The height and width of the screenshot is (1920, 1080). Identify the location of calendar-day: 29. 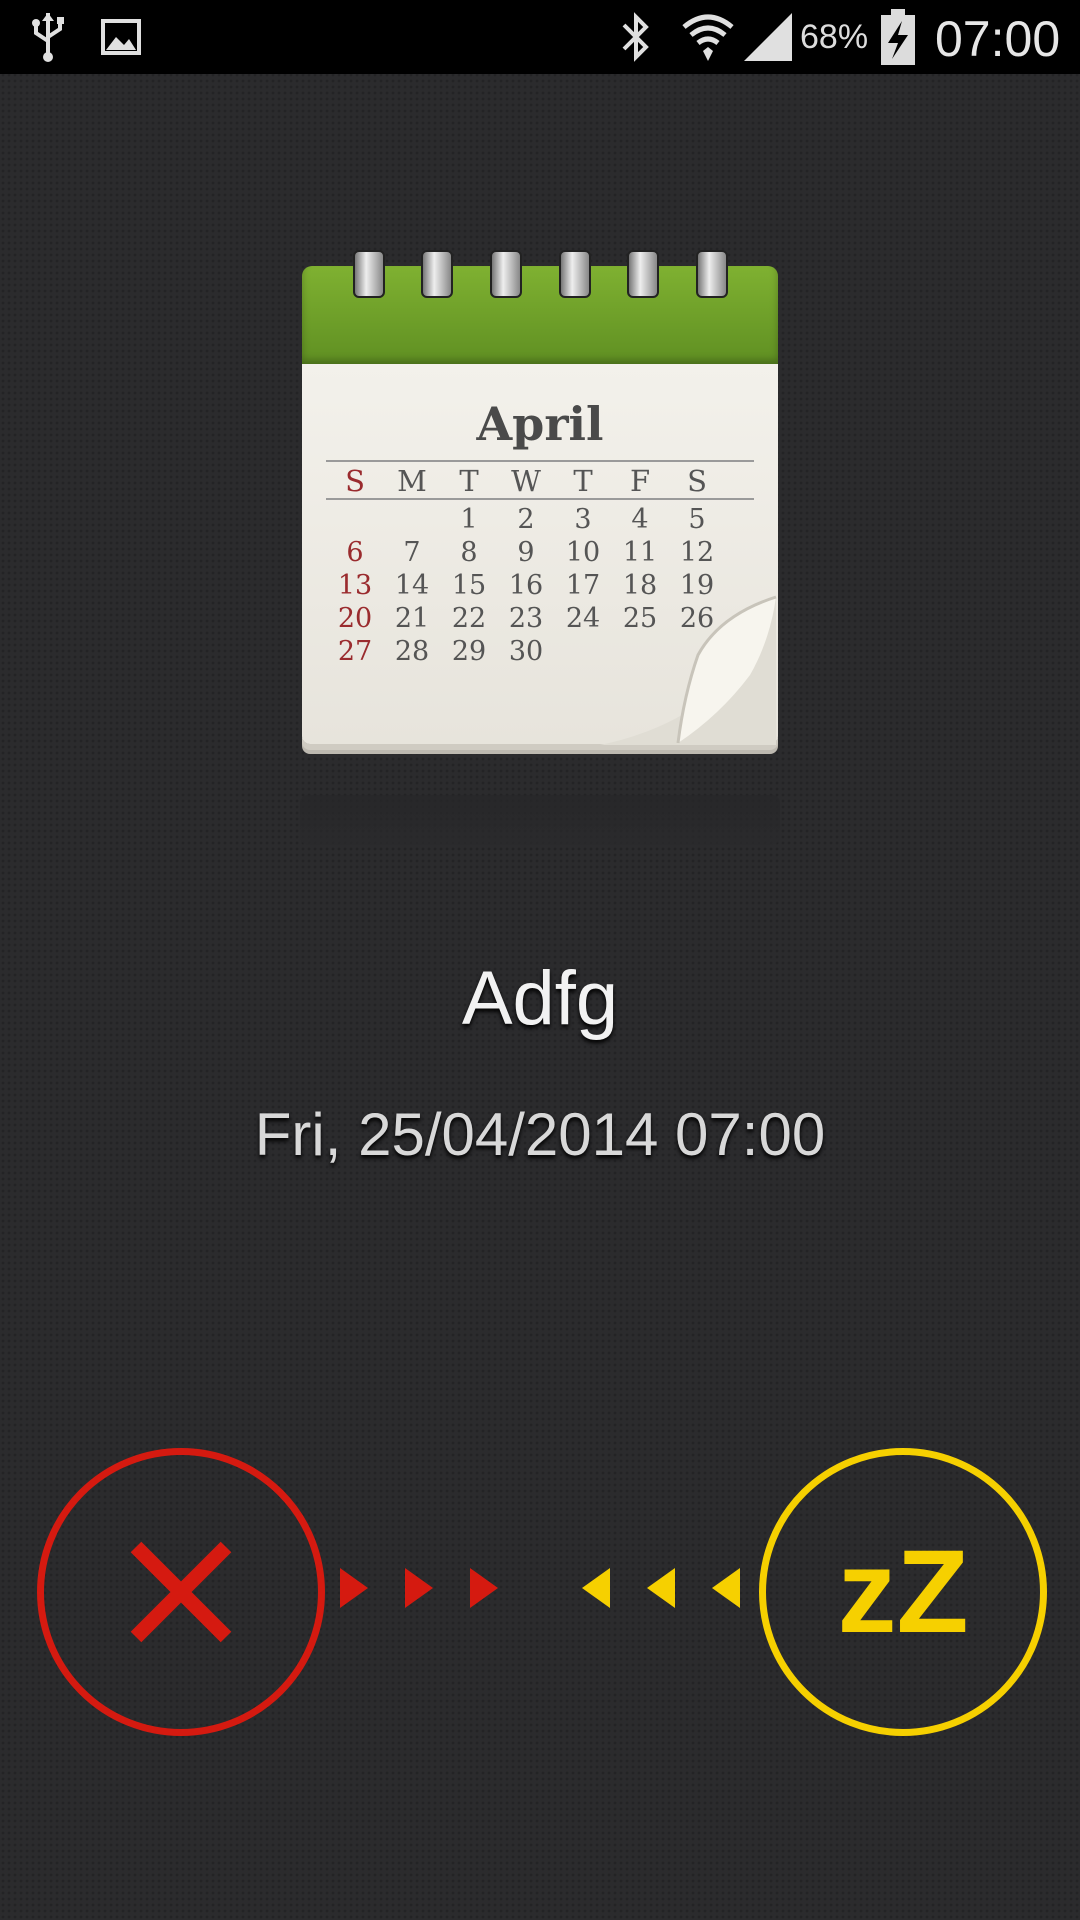
(469, 651).